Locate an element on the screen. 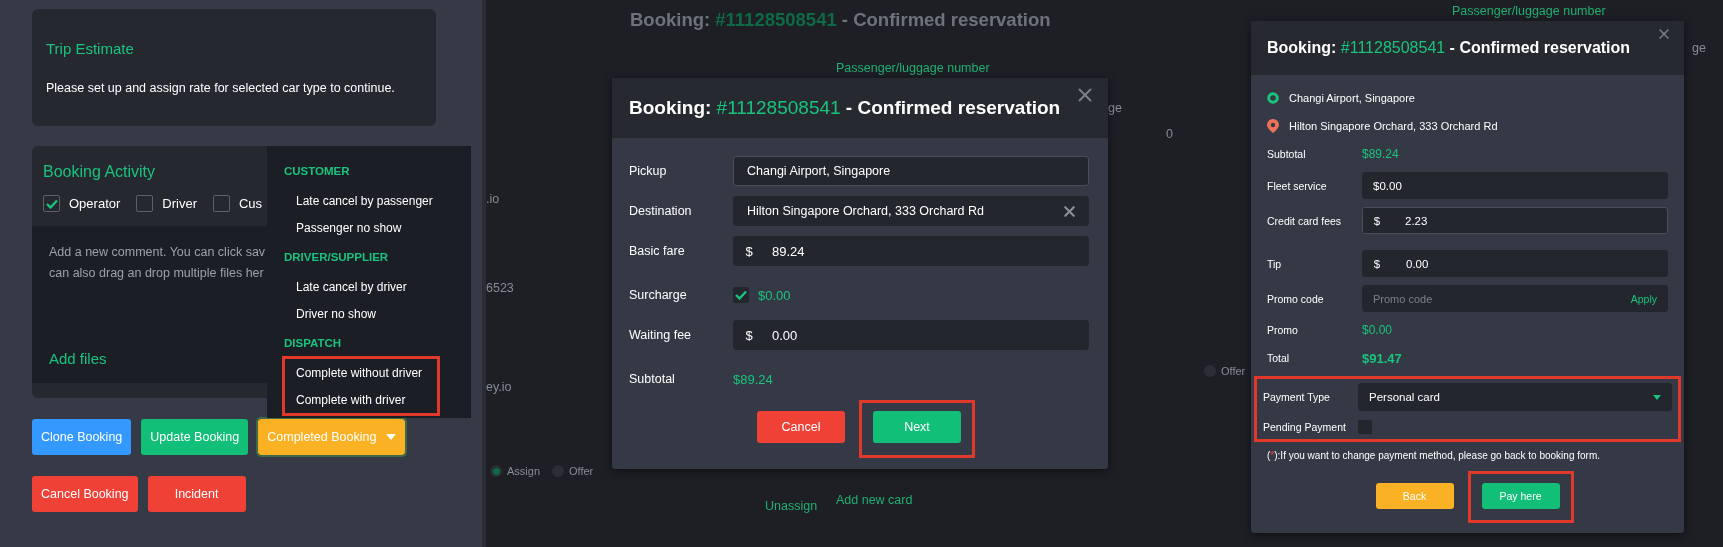 This screenshot has width=1723, height=547. background-text: ey.io is located at coordinates (499, 387).